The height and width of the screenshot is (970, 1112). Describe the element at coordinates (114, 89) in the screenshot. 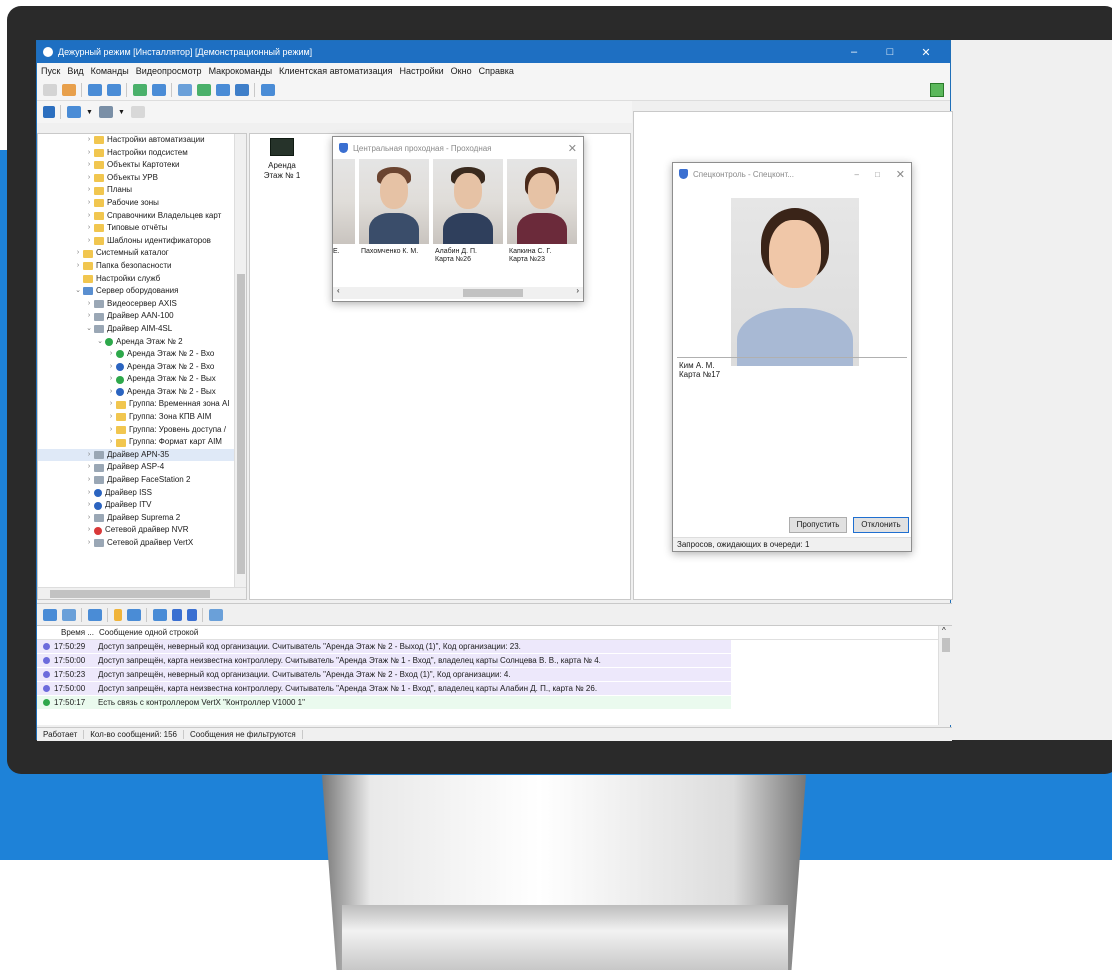

I see `window-list-icon` at that location.